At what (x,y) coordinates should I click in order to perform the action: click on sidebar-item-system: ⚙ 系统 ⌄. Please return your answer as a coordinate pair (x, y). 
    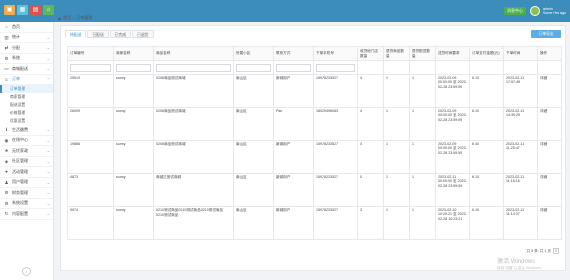
    Looking at the image, I should click on (26, 59).